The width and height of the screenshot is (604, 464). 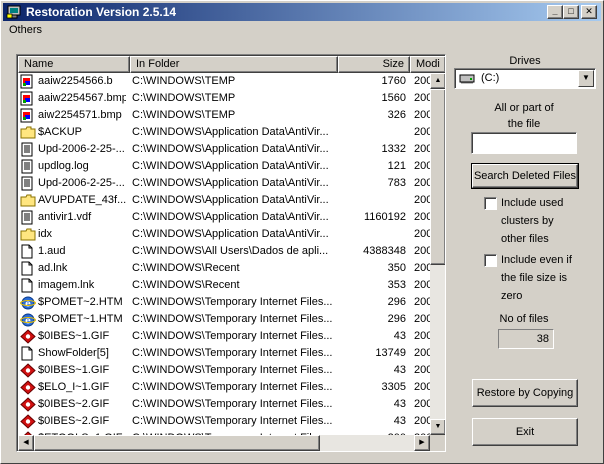 I want to click on row-folder: C:\WINDOWS\Recent, so click(x=186, y=268).